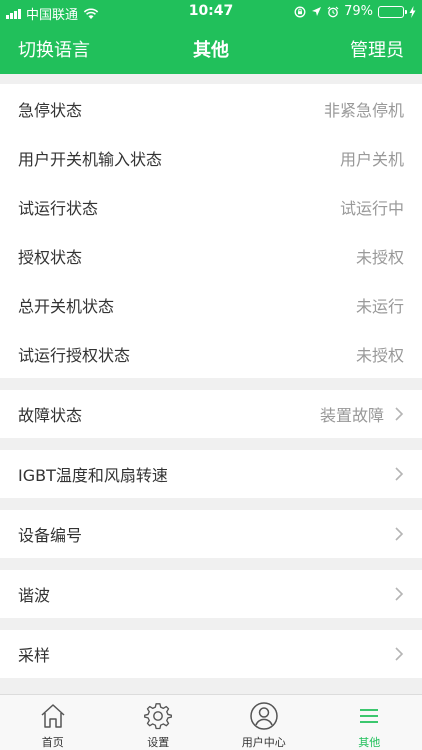 This screenshot has width=422, height=750. Describe the element at coordinates (74, 355) in the screenshot. I see `row-label: 试运行授权状态` at that location.